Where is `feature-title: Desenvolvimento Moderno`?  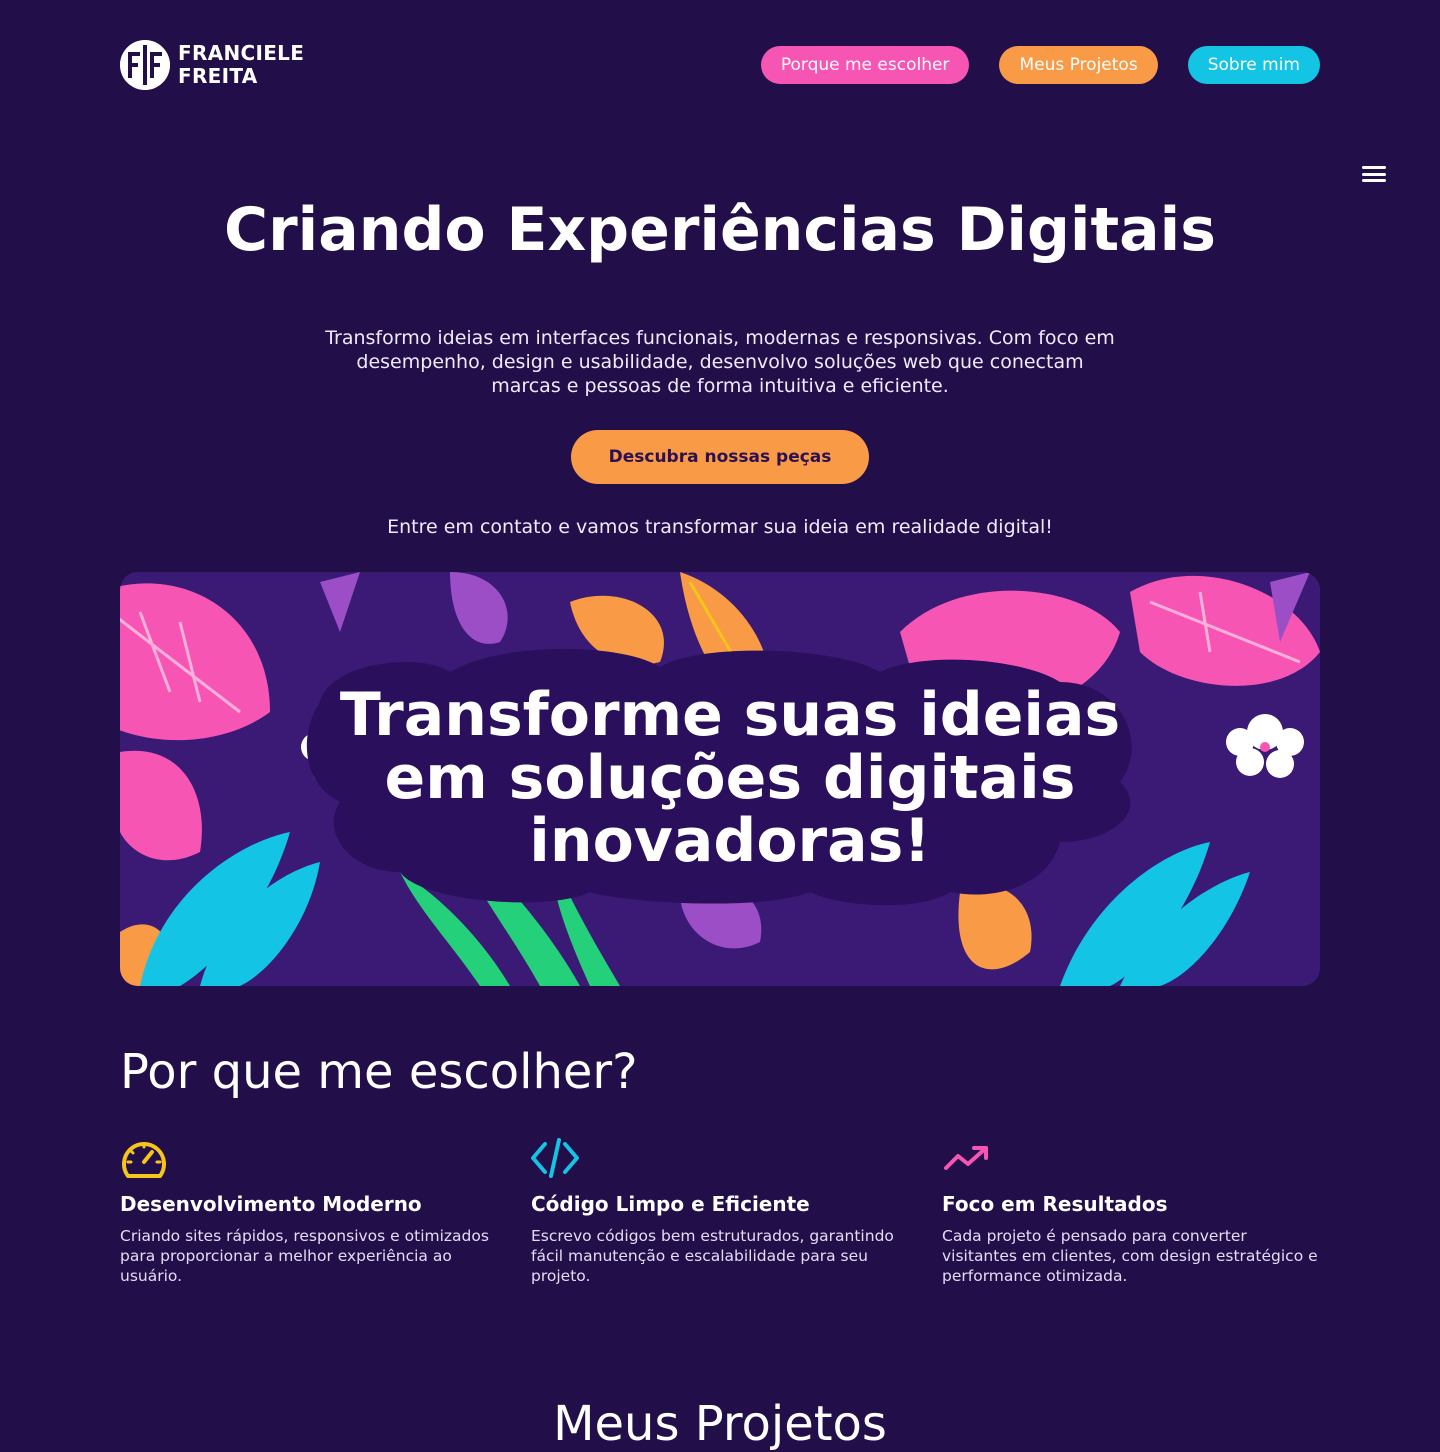
feature-title: Desenvolvimento Moderno is located at coordinates (271, 1204).